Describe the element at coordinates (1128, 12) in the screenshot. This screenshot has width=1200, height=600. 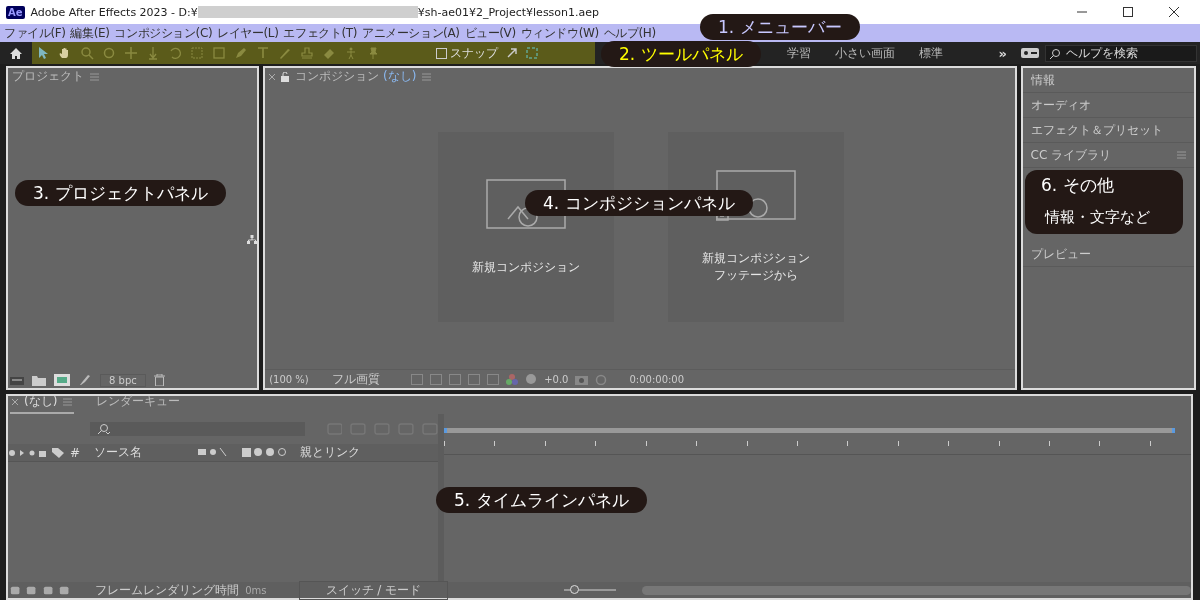
I see `maximize-icon` at that location.